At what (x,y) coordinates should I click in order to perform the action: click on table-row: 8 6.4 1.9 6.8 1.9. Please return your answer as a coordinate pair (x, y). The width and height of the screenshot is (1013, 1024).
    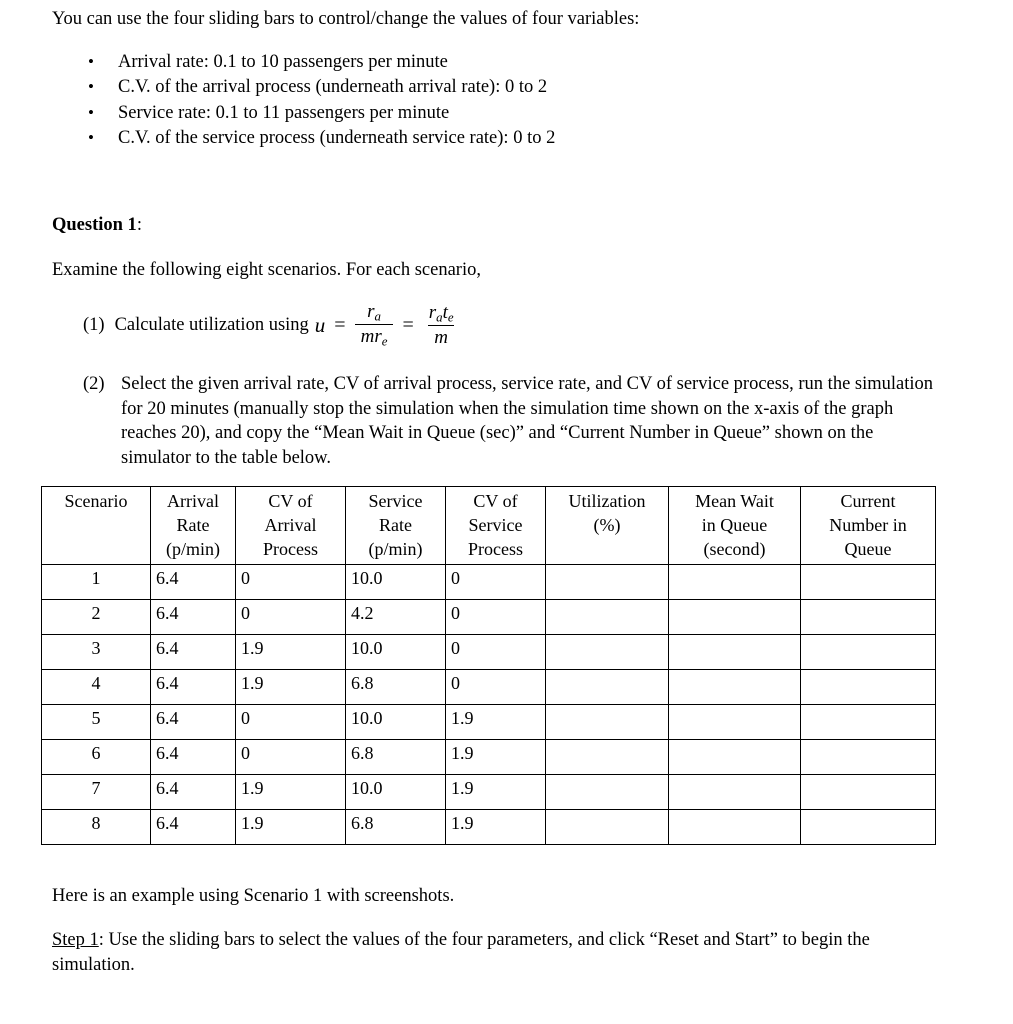
    Looking at the image, I should click on (488, 827).